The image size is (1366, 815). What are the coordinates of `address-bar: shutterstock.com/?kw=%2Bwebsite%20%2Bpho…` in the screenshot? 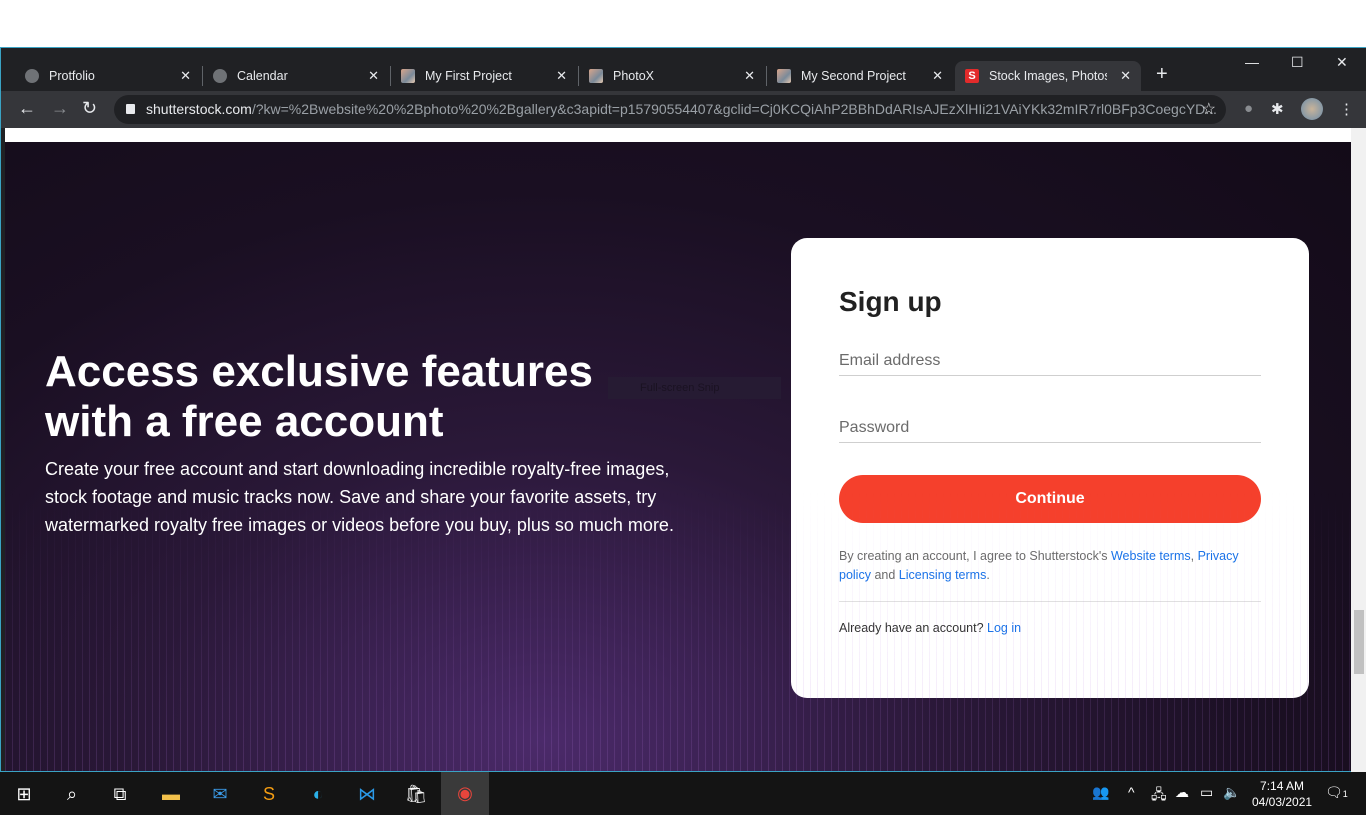 It's located at (670, 109).